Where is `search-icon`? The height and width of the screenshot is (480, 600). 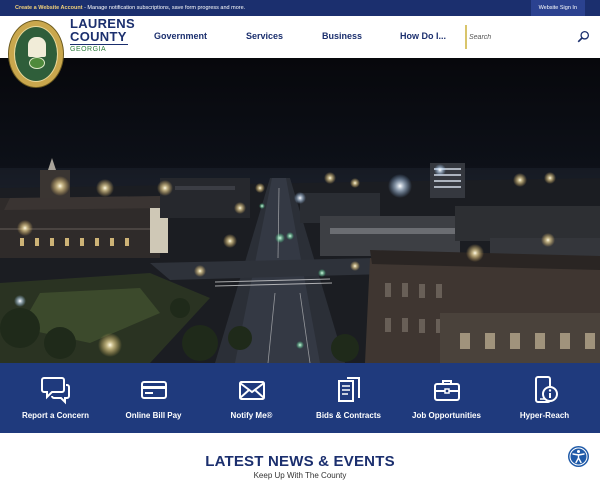
search-icon is located at coordinates (583, 36).